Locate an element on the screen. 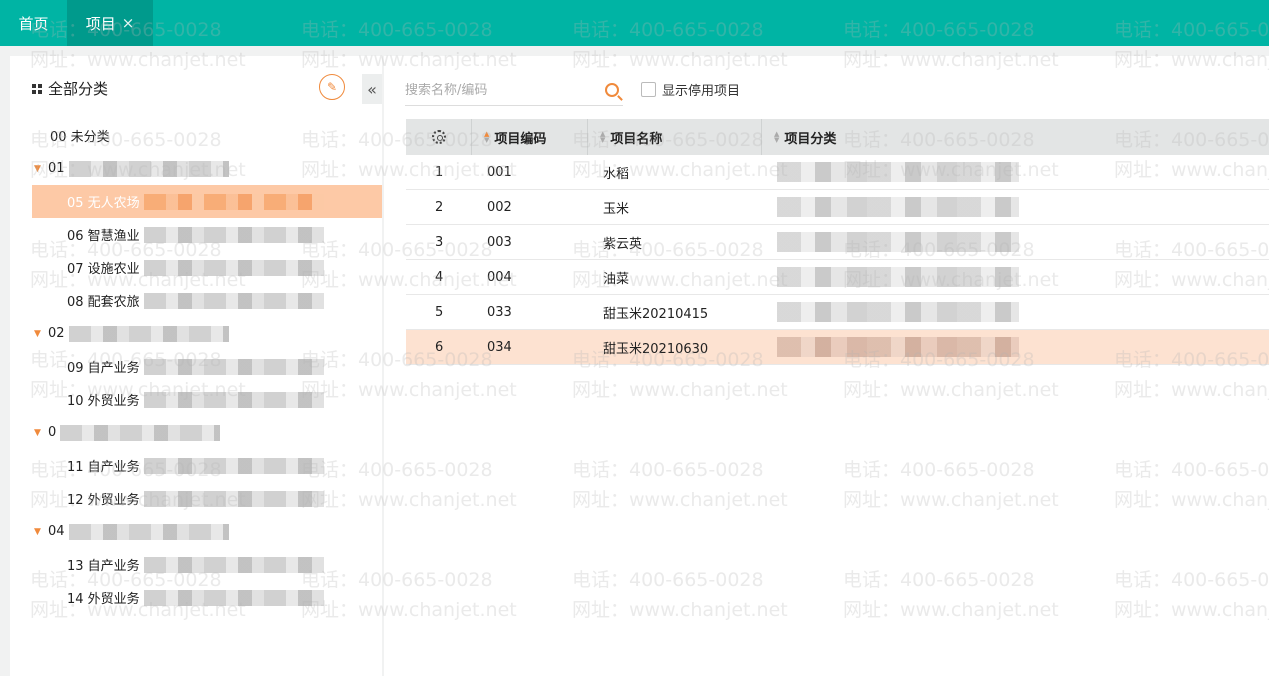 The image size is (1269, 676). row-index: 6 is located at coordinates (439, 347).